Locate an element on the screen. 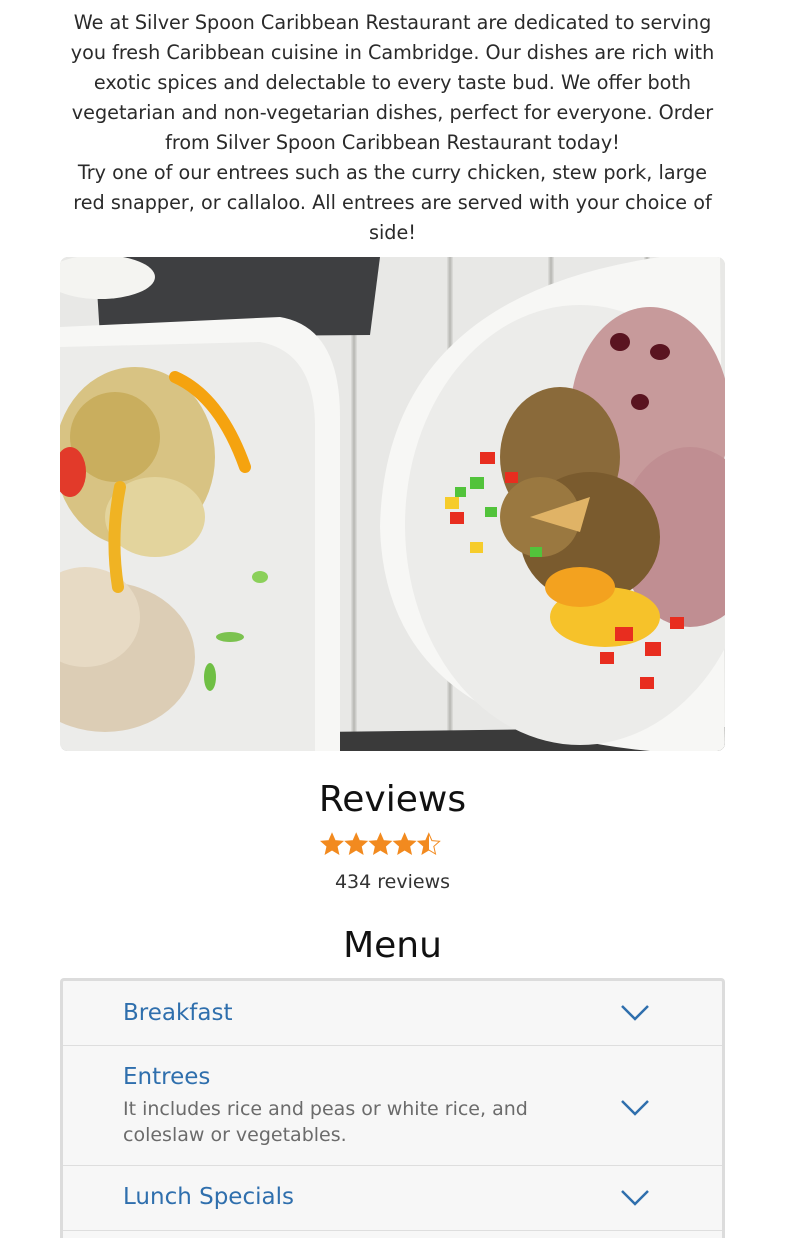 This screenshot has width=785, height=1238. star-rating-graphic is located at coordinates (380, 844).